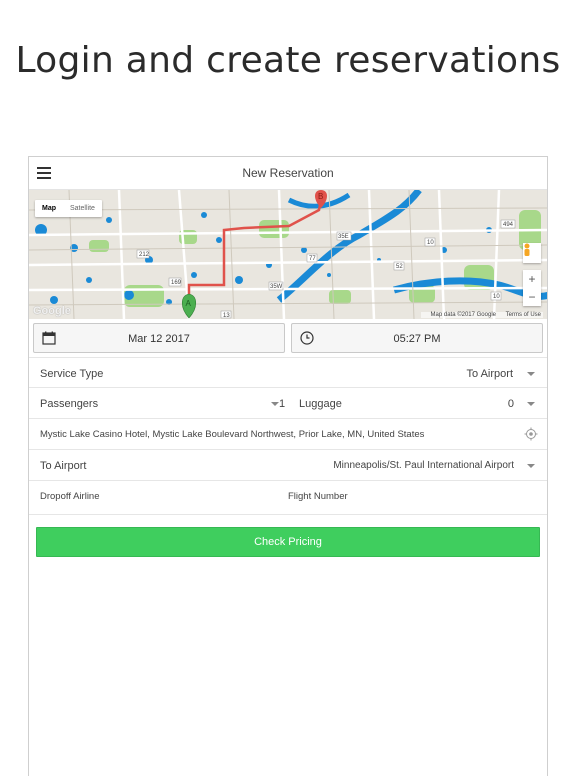 The image size is (576, 776). Describe the element at coordinates (52, 311) in the screenshot. I see `google-logo: Google` at that location.